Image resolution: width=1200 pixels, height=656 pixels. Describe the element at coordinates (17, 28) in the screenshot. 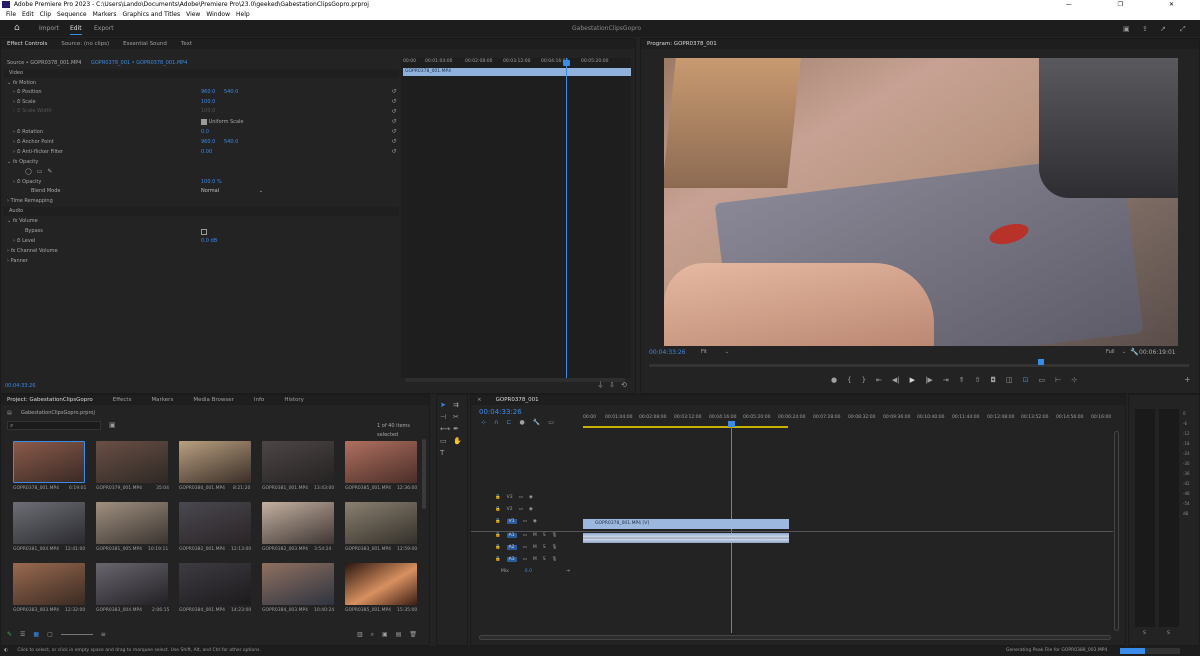

I see `home-icon: ⌂` at that location.